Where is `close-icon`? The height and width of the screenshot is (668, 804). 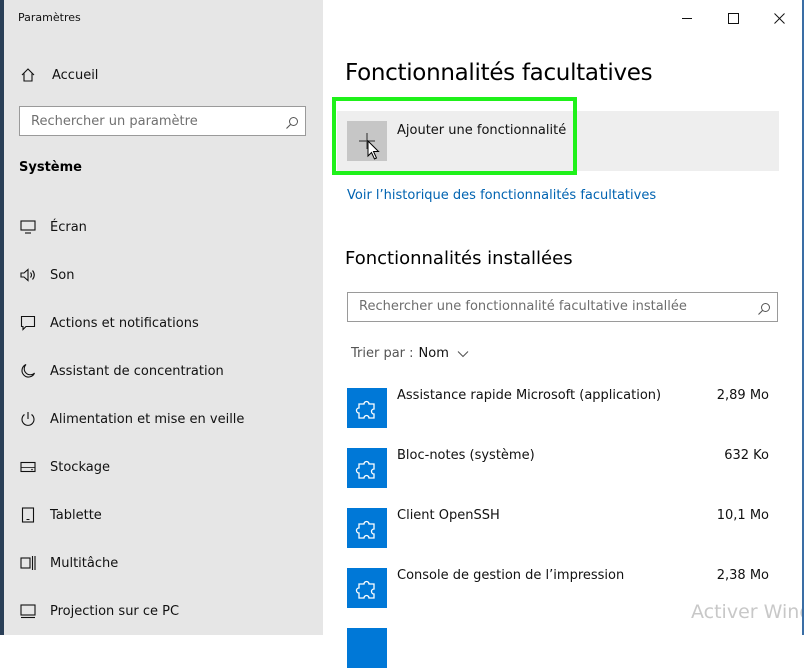
close-icon is located at coordinates (779, 18).